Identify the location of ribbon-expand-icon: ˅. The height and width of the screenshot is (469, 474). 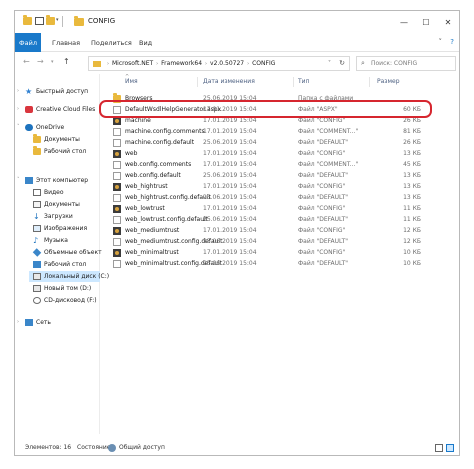
(441, 42).